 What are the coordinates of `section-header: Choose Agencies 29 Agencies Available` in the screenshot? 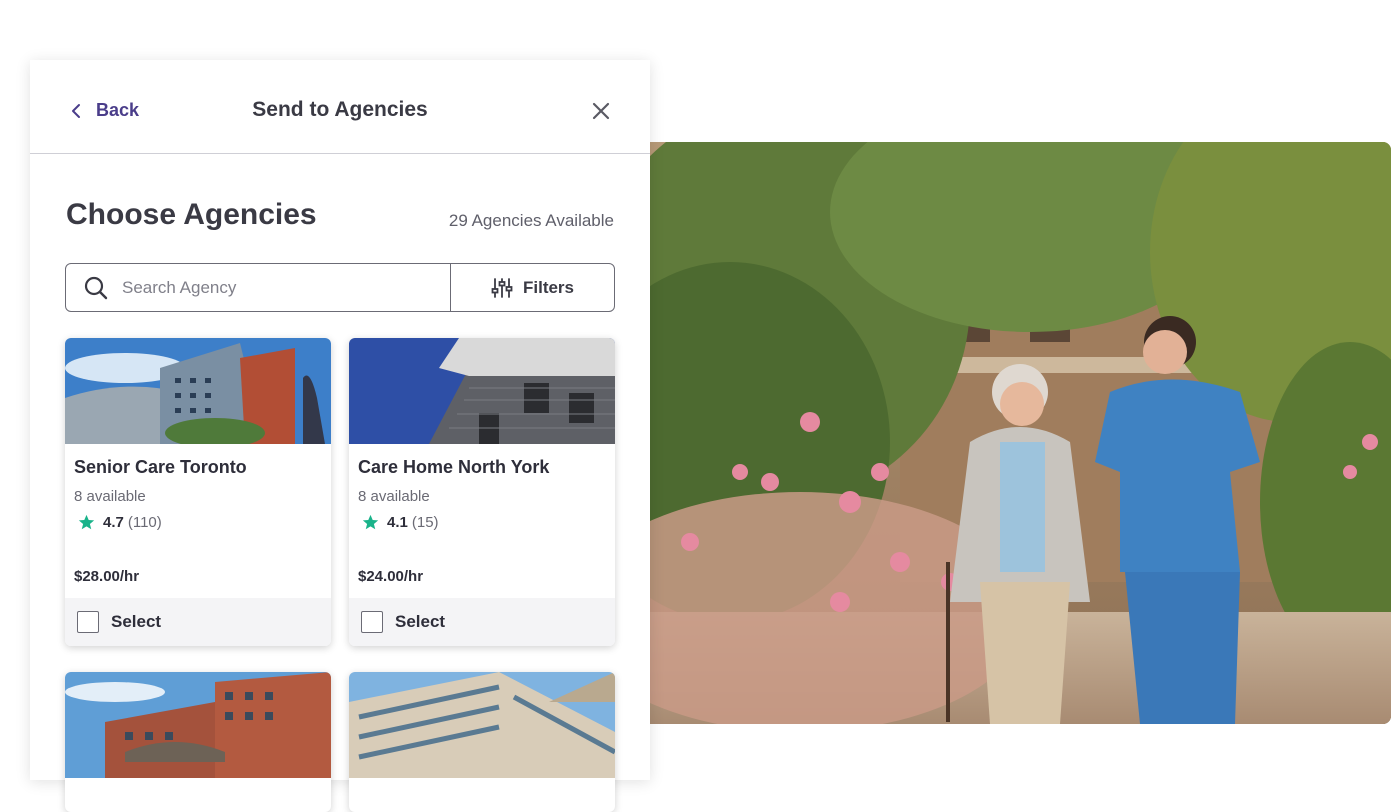 It's located at (340, 218).